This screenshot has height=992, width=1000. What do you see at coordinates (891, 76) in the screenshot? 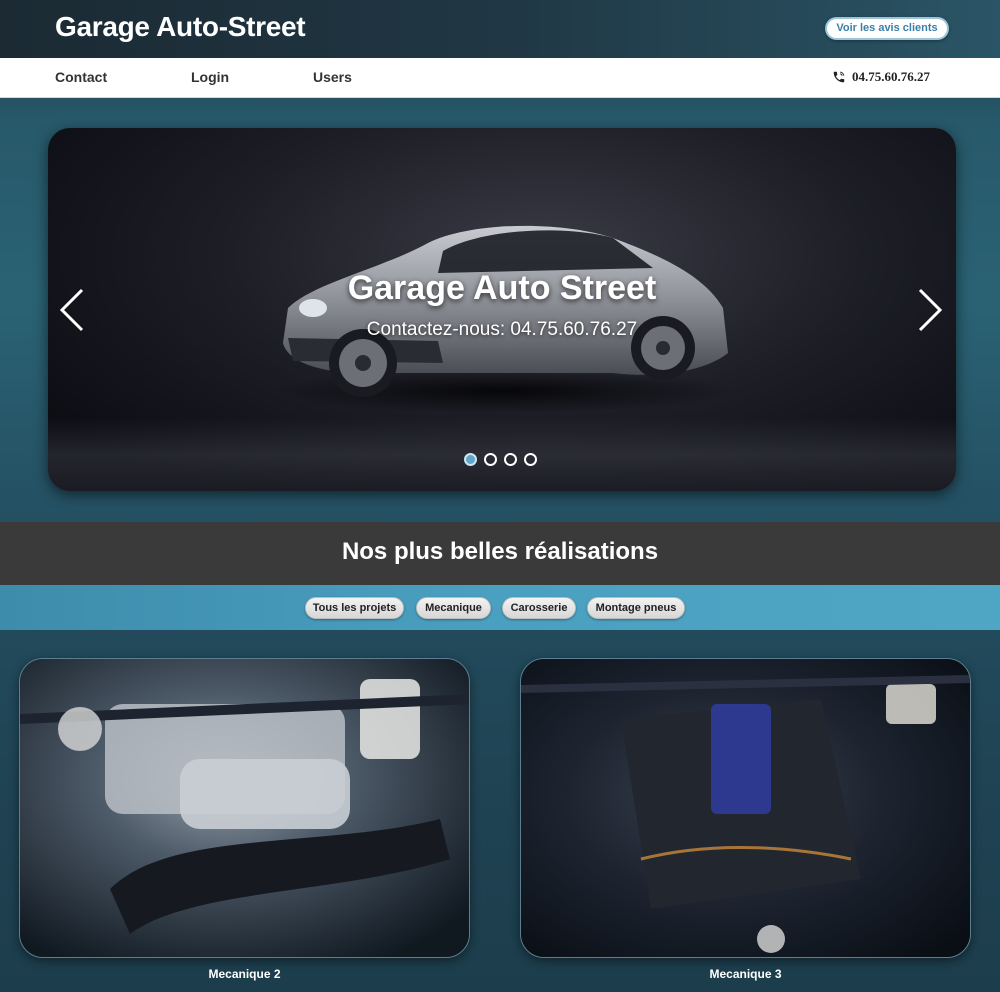
I see `phone-number: 04.75.60.76.27` at bounding box center [891, 76].